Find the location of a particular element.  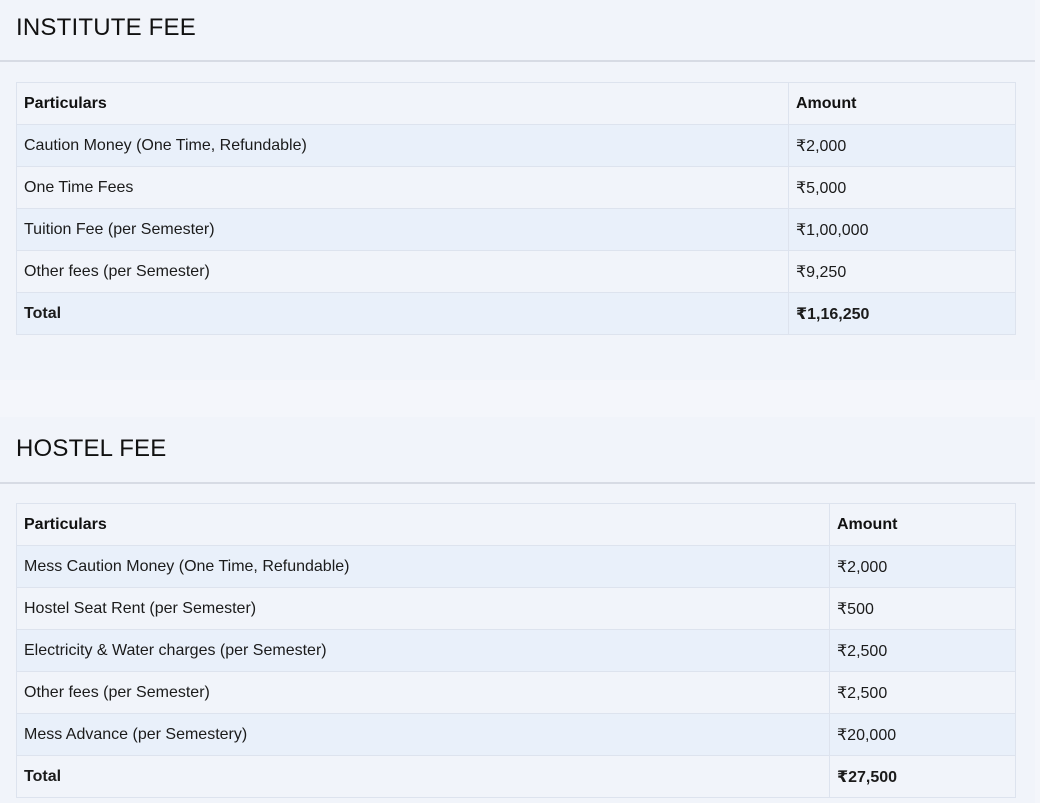

table-row: Other fees (per Semester) ₹2,500 is located at coordinates (516, 692).